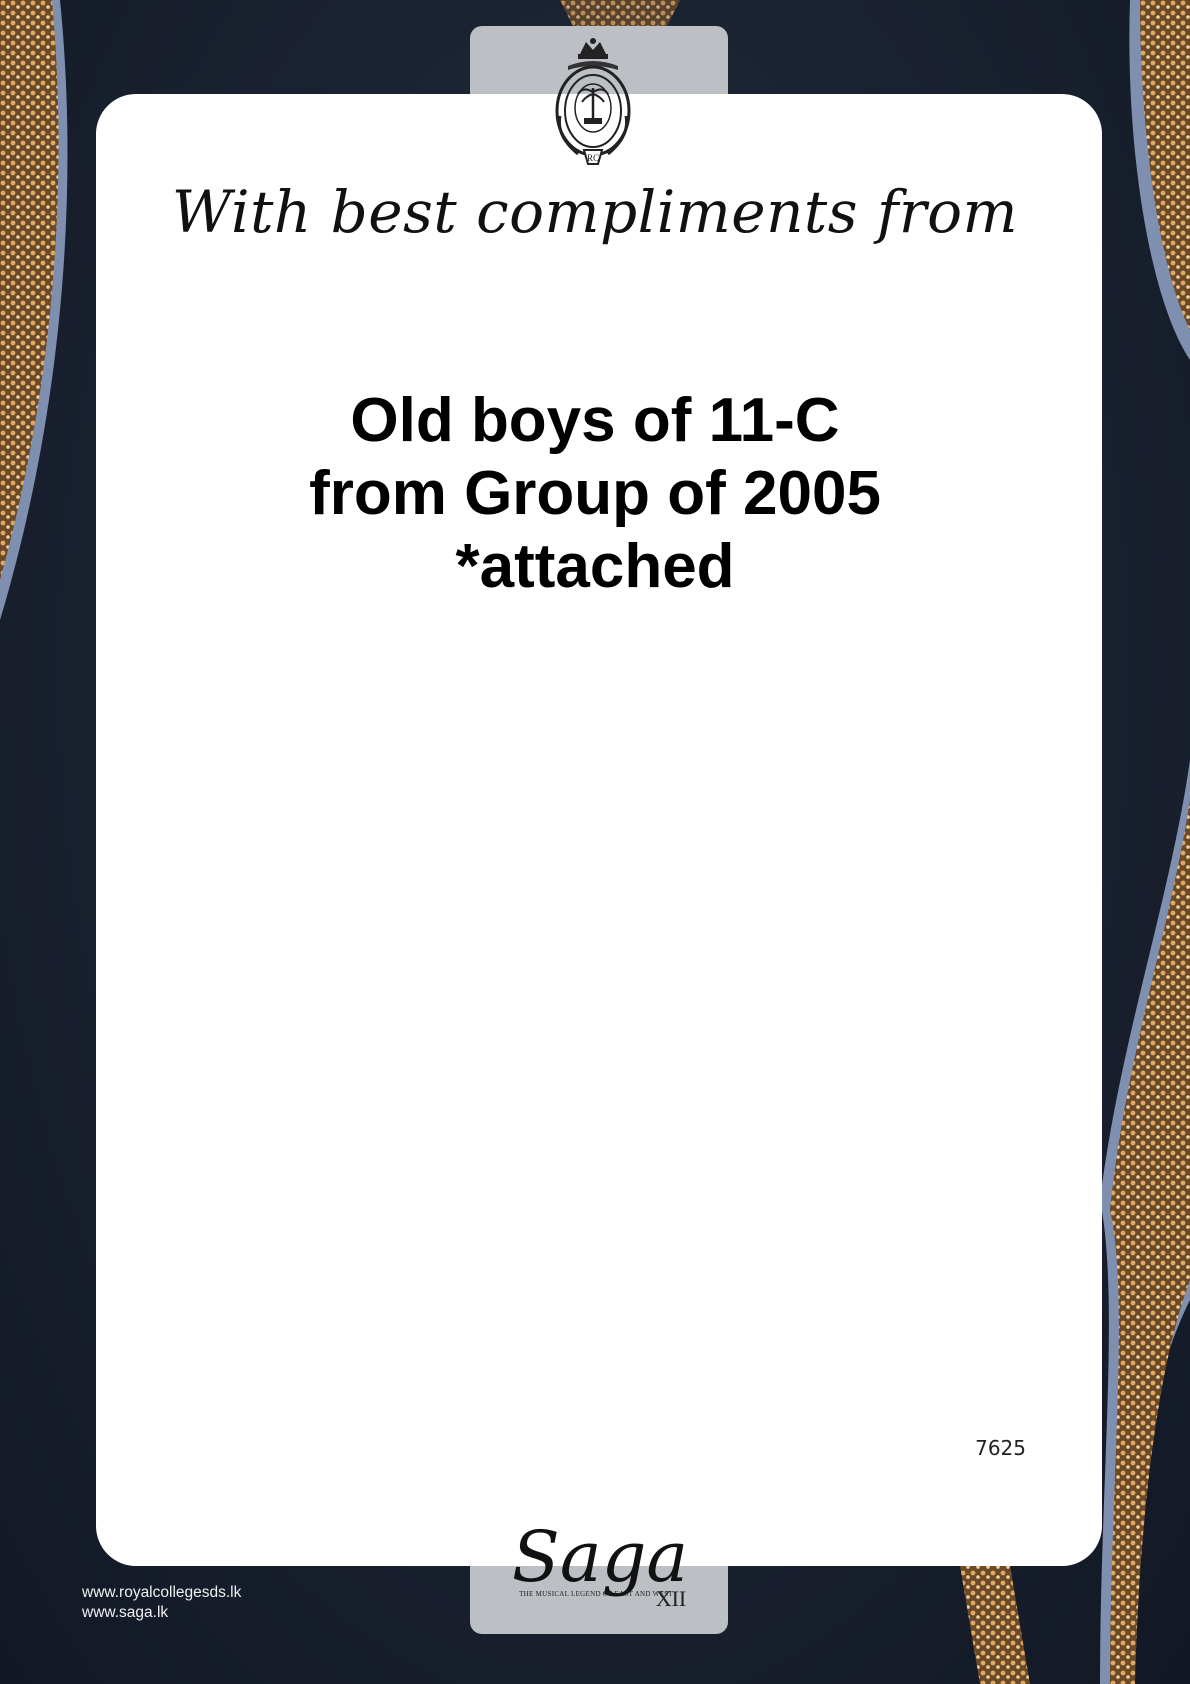 The image size is (1190, 1684). What do you see at coordinates (671, 1598) in the screenshot?
I see `saga-logo-edition: XII` at bounding box center [671, 1598].